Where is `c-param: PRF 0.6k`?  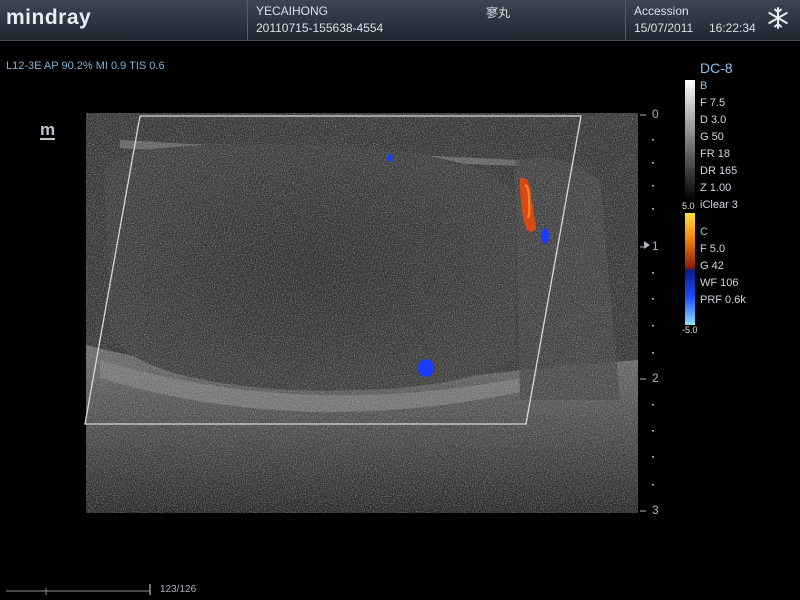 c-param: PRF 0.6k is located at coordinates (723, 300).